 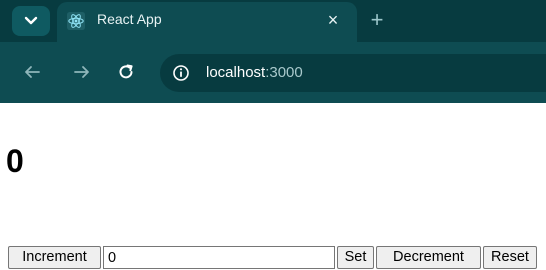 What do you see at coordinates (355, 257) in the screenshot?
I see `set-button: Set` at bounding box center [355, 257].